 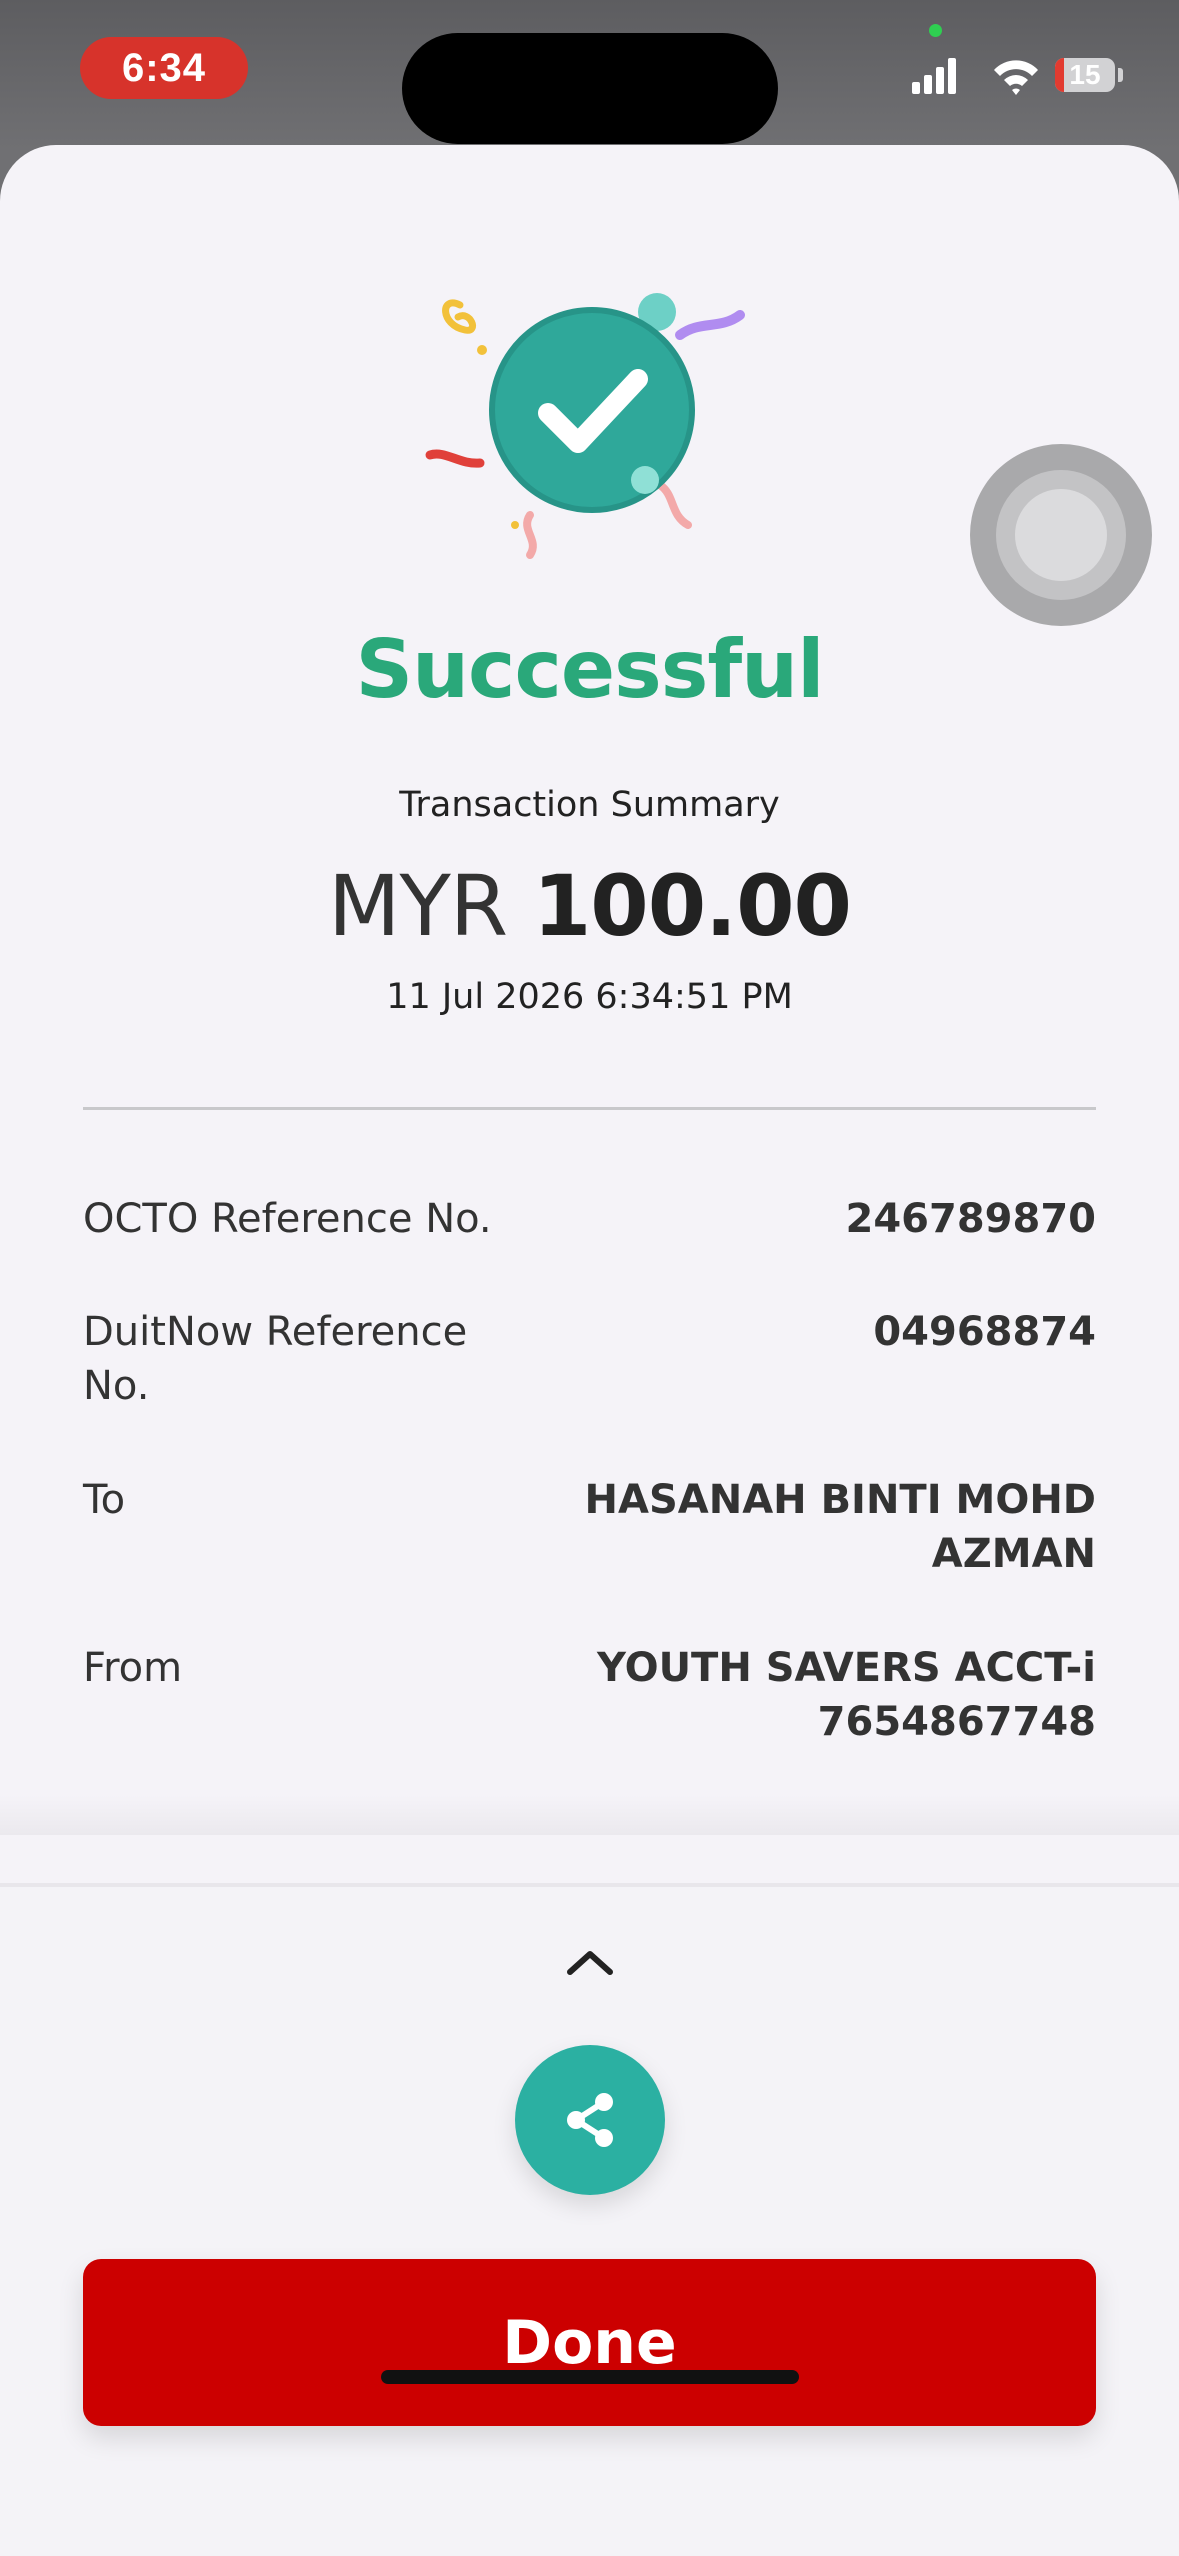 What do you see at coordinates (846, 1695) in the screenshot?
I see `detail-value: YOUTH SAVERS ACCT-i 7654867748` at bounding box center [846, 1695].